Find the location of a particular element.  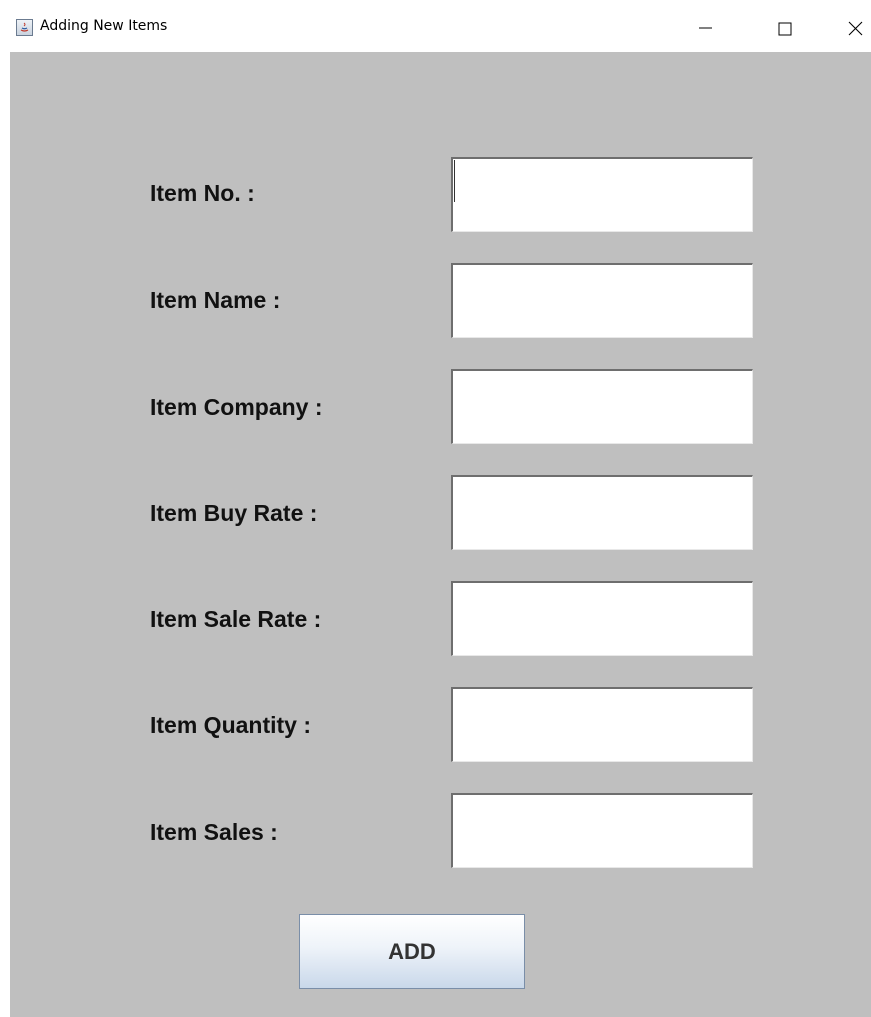

maximize-icon is located at coordinates (785, 29).